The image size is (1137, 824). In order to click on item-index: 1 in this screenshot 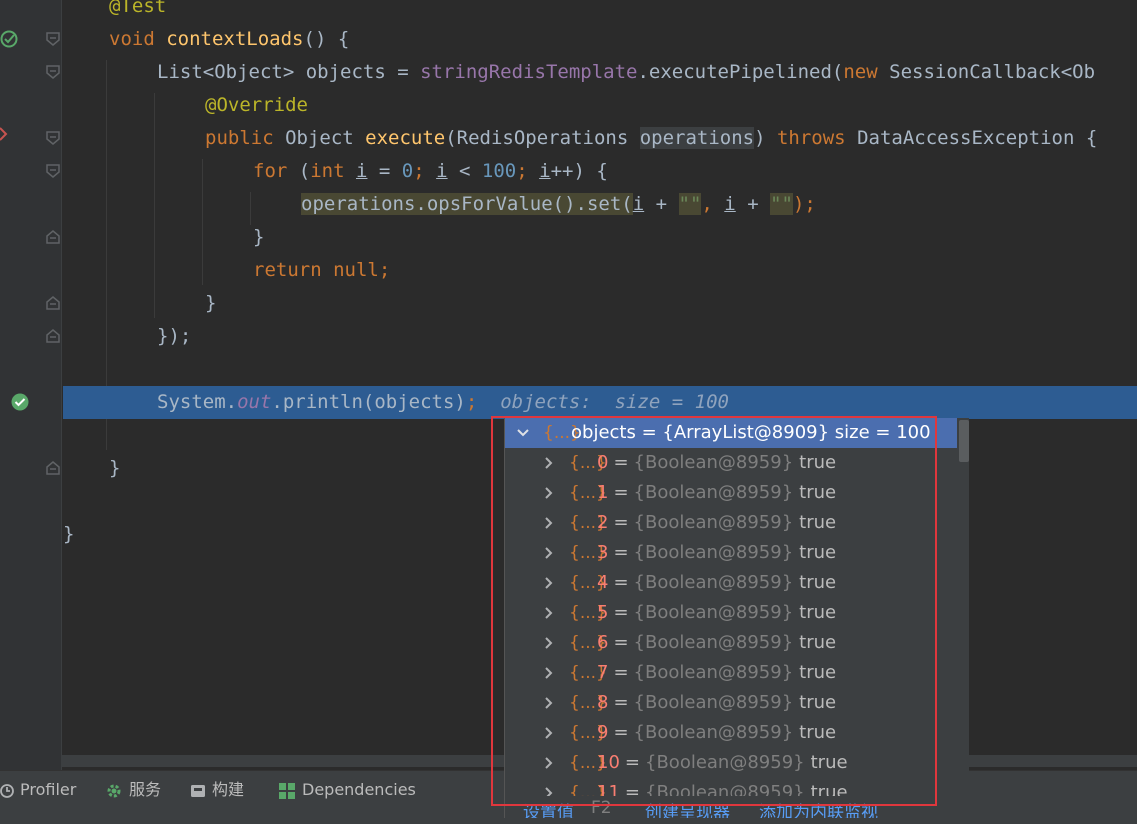, I will do `click(603, 492)`.